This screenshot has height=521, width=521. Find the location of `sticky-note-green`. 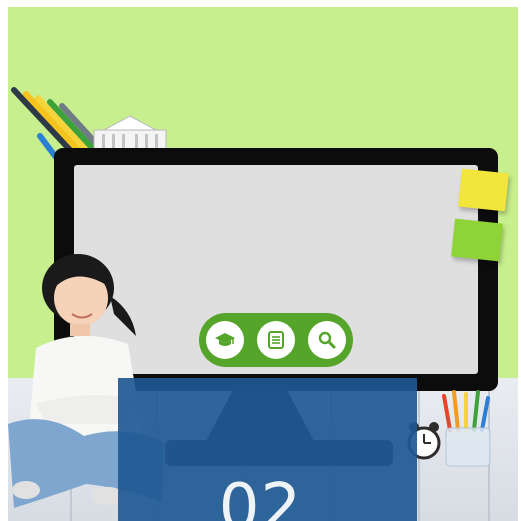

sticky-note-green is located at coordinates (477, 240).